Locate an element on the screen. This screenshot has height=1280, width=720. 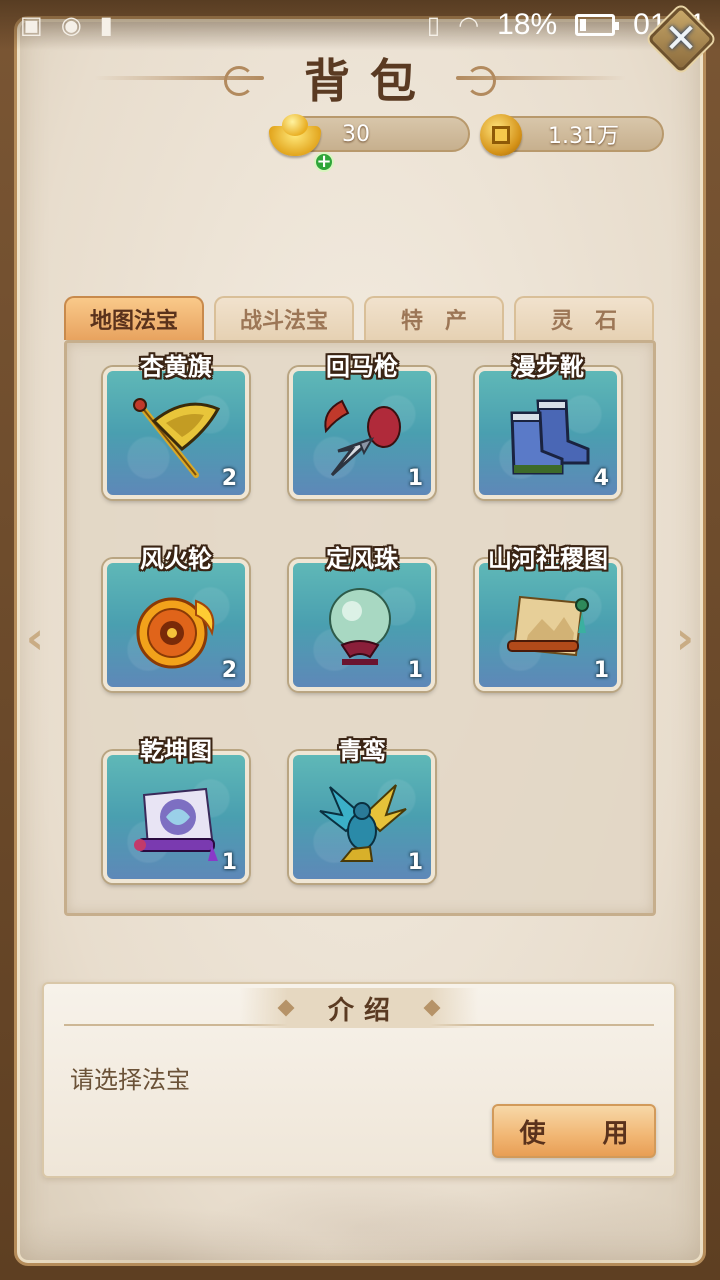
status-bar: ▣ ◉ ▮ ▯ ◠ 18% 01:11 is located at coordinates (360, 25).